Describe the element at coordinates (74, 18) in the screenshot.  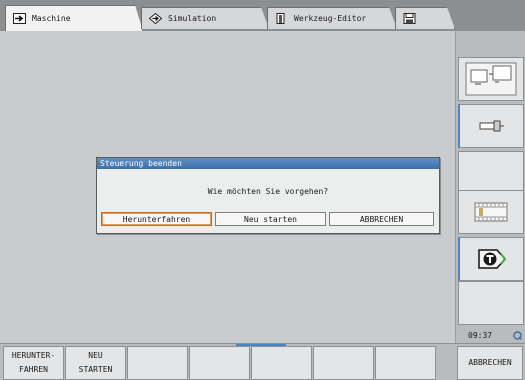
I see `tab-maschine: Maschine` at that location.